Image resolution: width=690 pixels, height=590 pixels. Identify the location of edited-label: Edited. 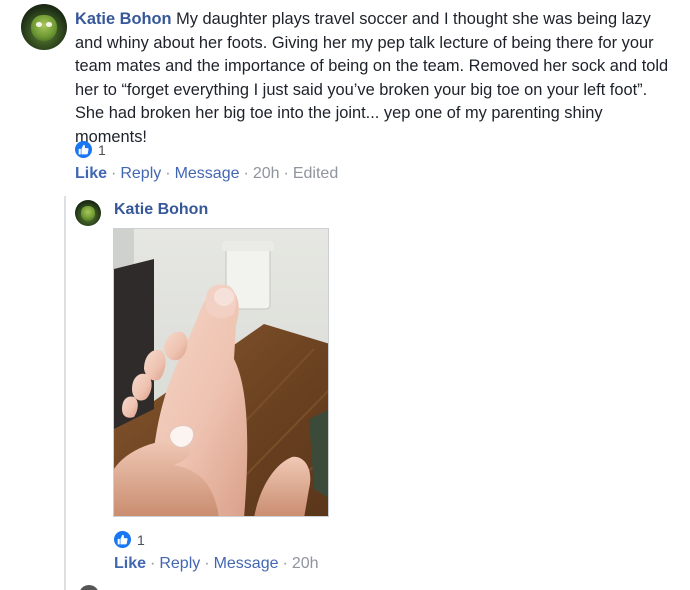
(315, 173).